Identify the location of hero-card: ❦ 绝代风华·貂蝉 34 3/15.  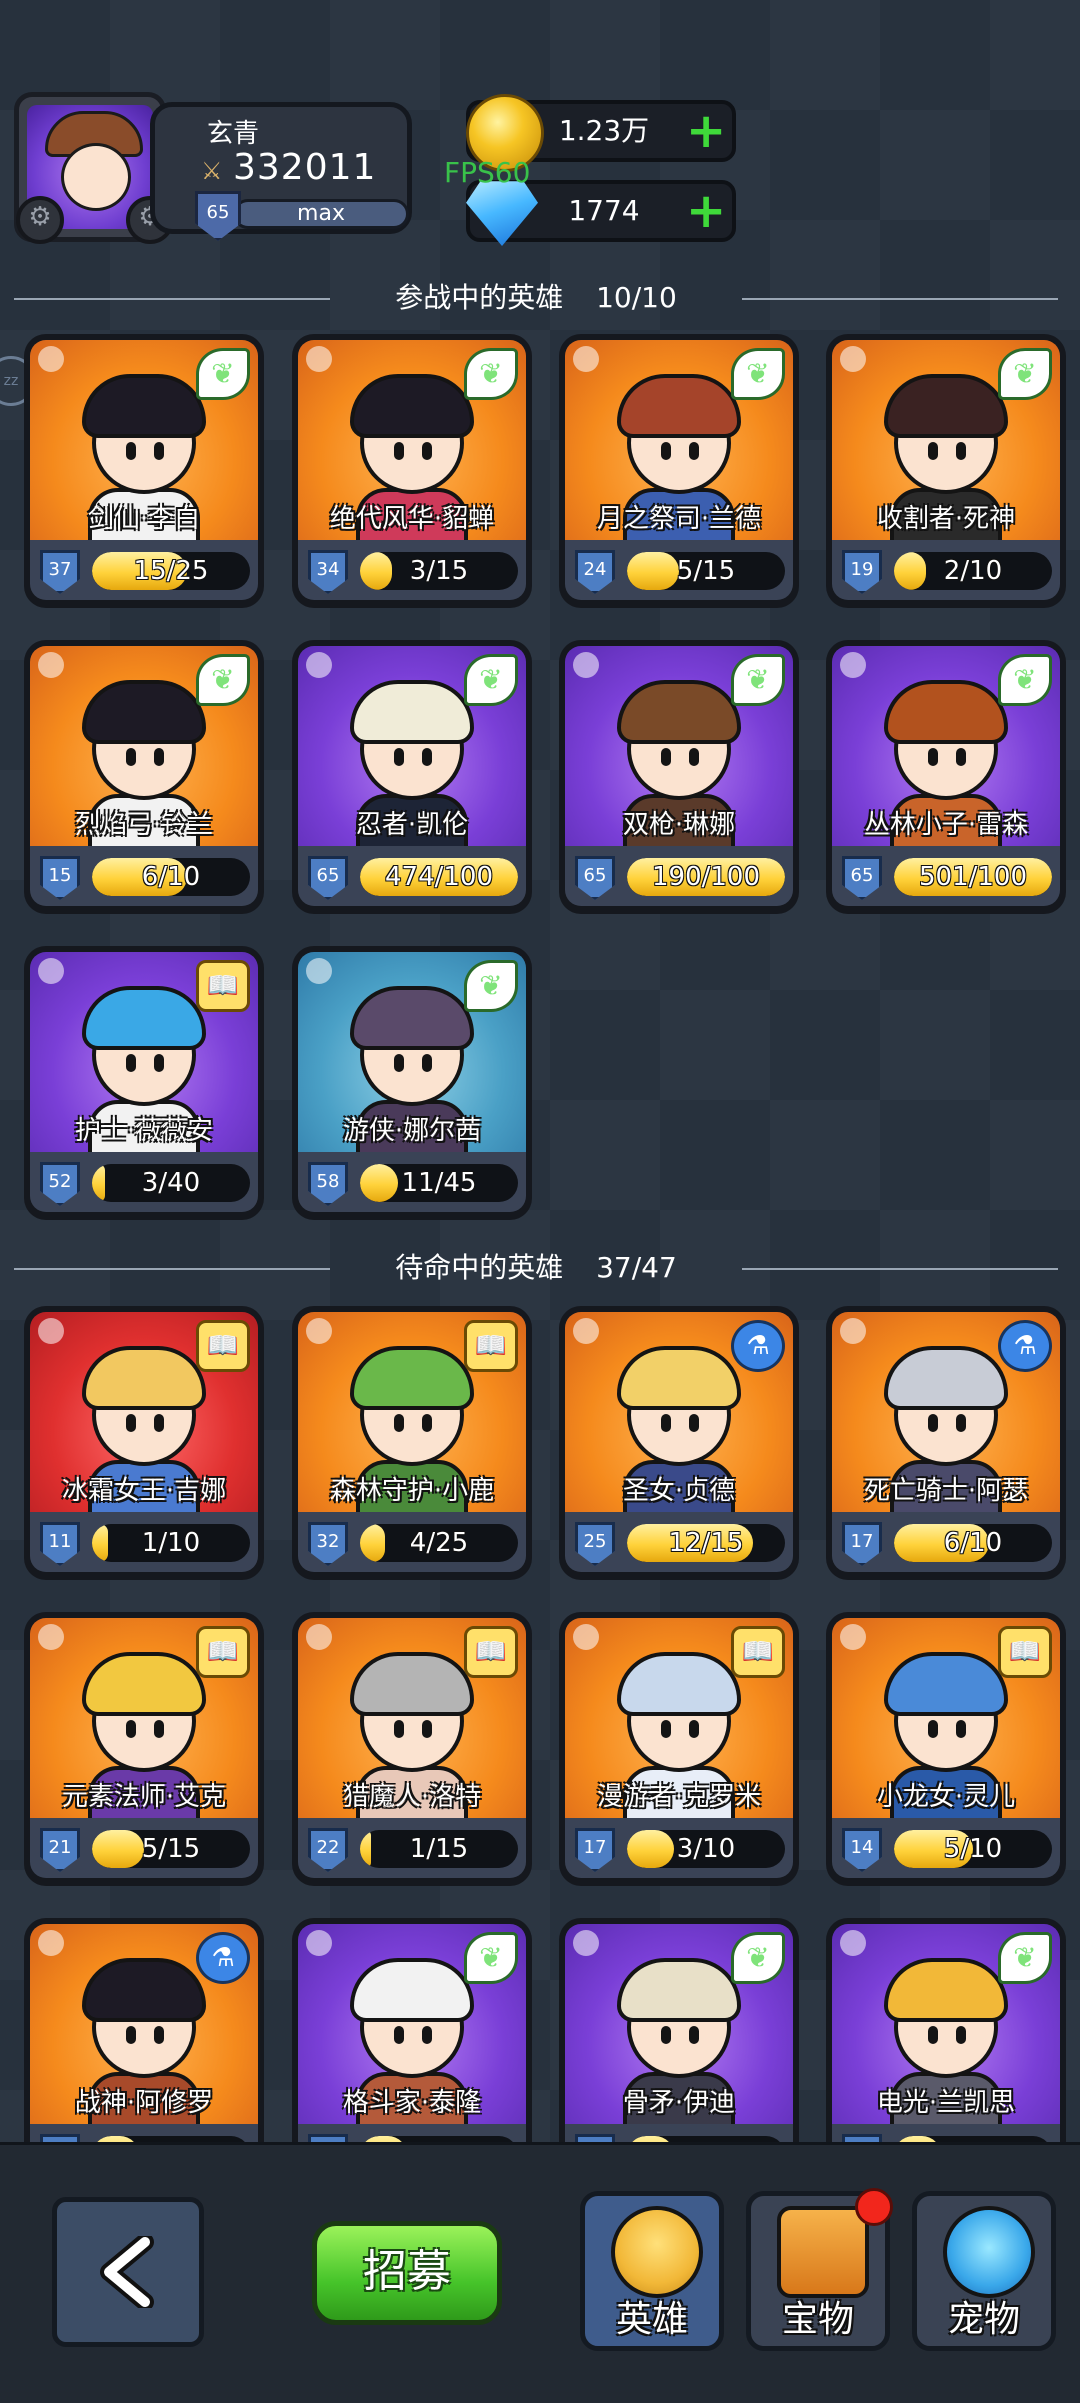
(412, 471).